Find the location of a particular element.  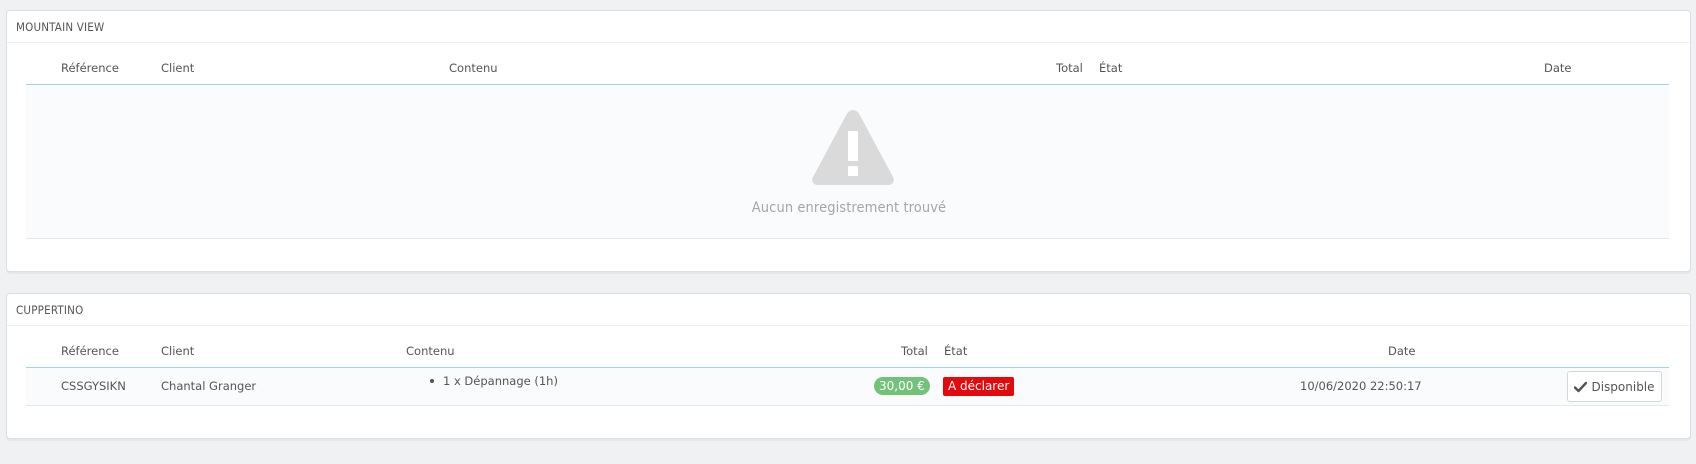

warning-icon is located at coordinates (853, 147).